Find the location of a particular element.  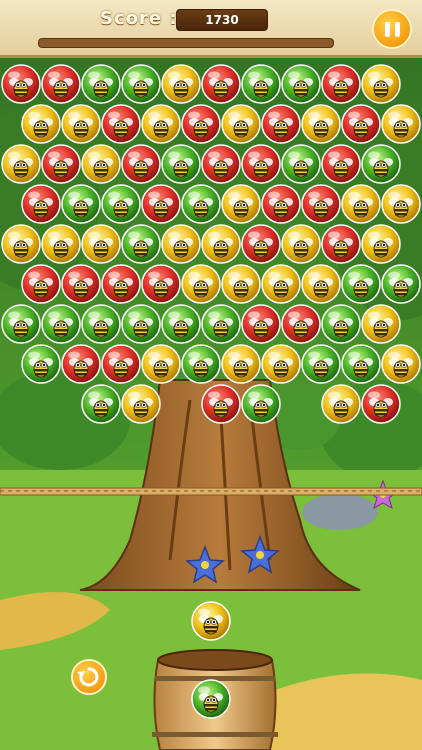

score-label: Score : is located at coordinates (139, 18).